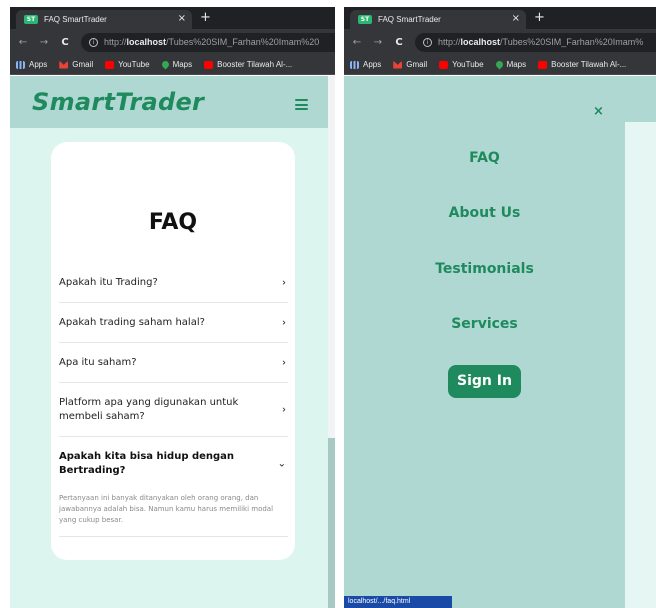 Image resolution: width=656 pixels, height=608 pixels. What do you see at coordinates (331, 523) in the screenshot?
I see `scrollbar-thumb` at bounding box center [331, 523].